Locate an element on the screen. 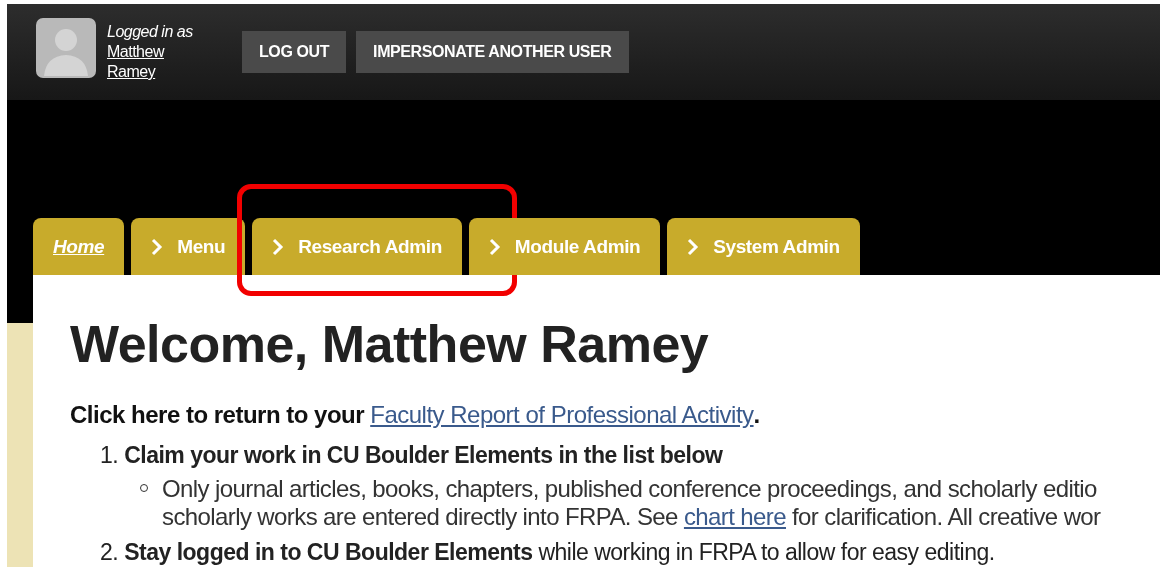 This screenshot has height=567, width=1160. user-name-link: Matthew Ramey is located at coordinates (135, 62).